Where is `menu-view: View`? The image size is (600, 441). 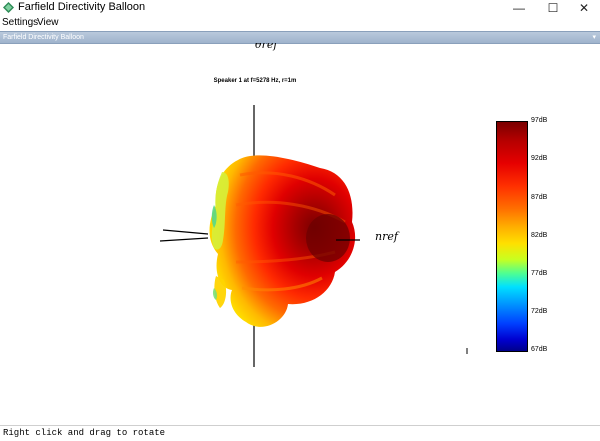
menu-view: View is located at coordinates (48, 22).